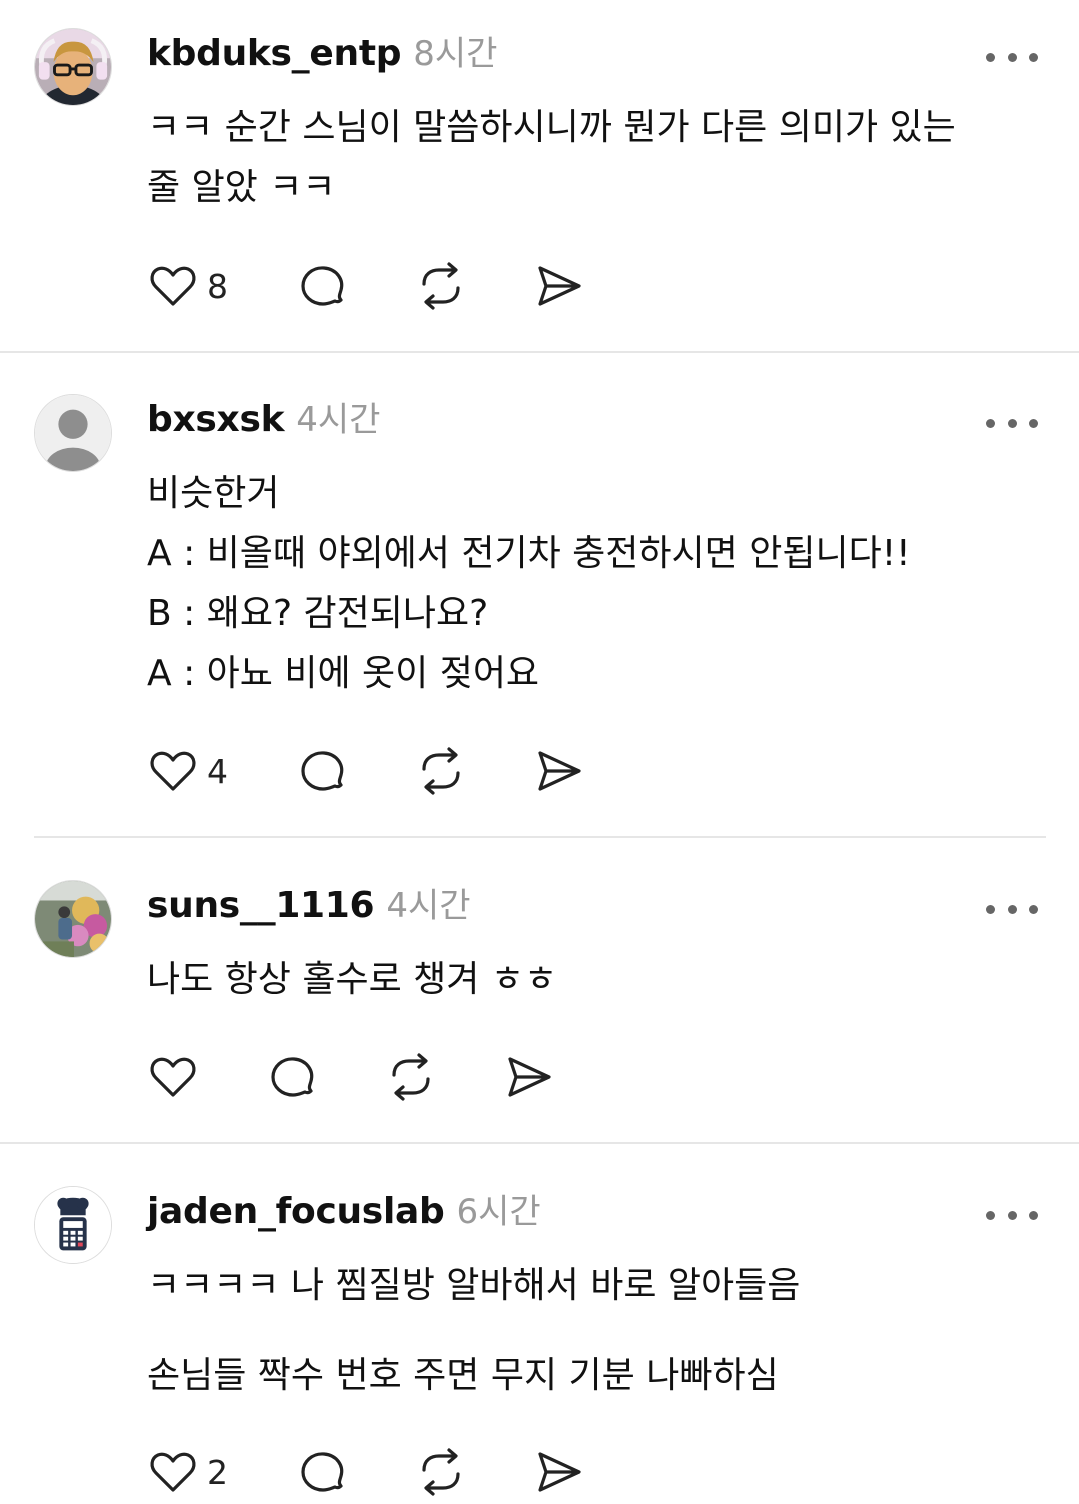 This screenshot has width=1079, height=1504. Describe the element at coordinates (241, 187) in the screenshot. I see `comment-line: 줄 알았 ㅋㅋ` at that location.